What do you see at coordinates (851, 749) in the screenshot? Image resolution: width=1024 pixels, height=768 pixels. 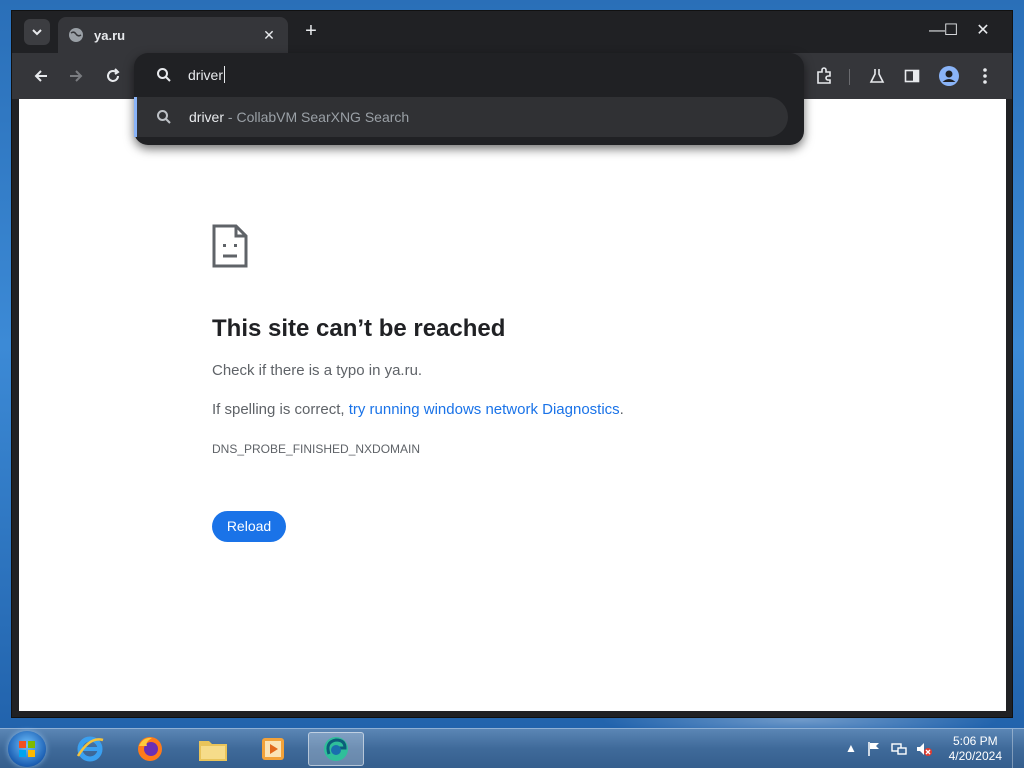 I see `show-hidden-icons-button: ▲` at bounding box center [851, 749].